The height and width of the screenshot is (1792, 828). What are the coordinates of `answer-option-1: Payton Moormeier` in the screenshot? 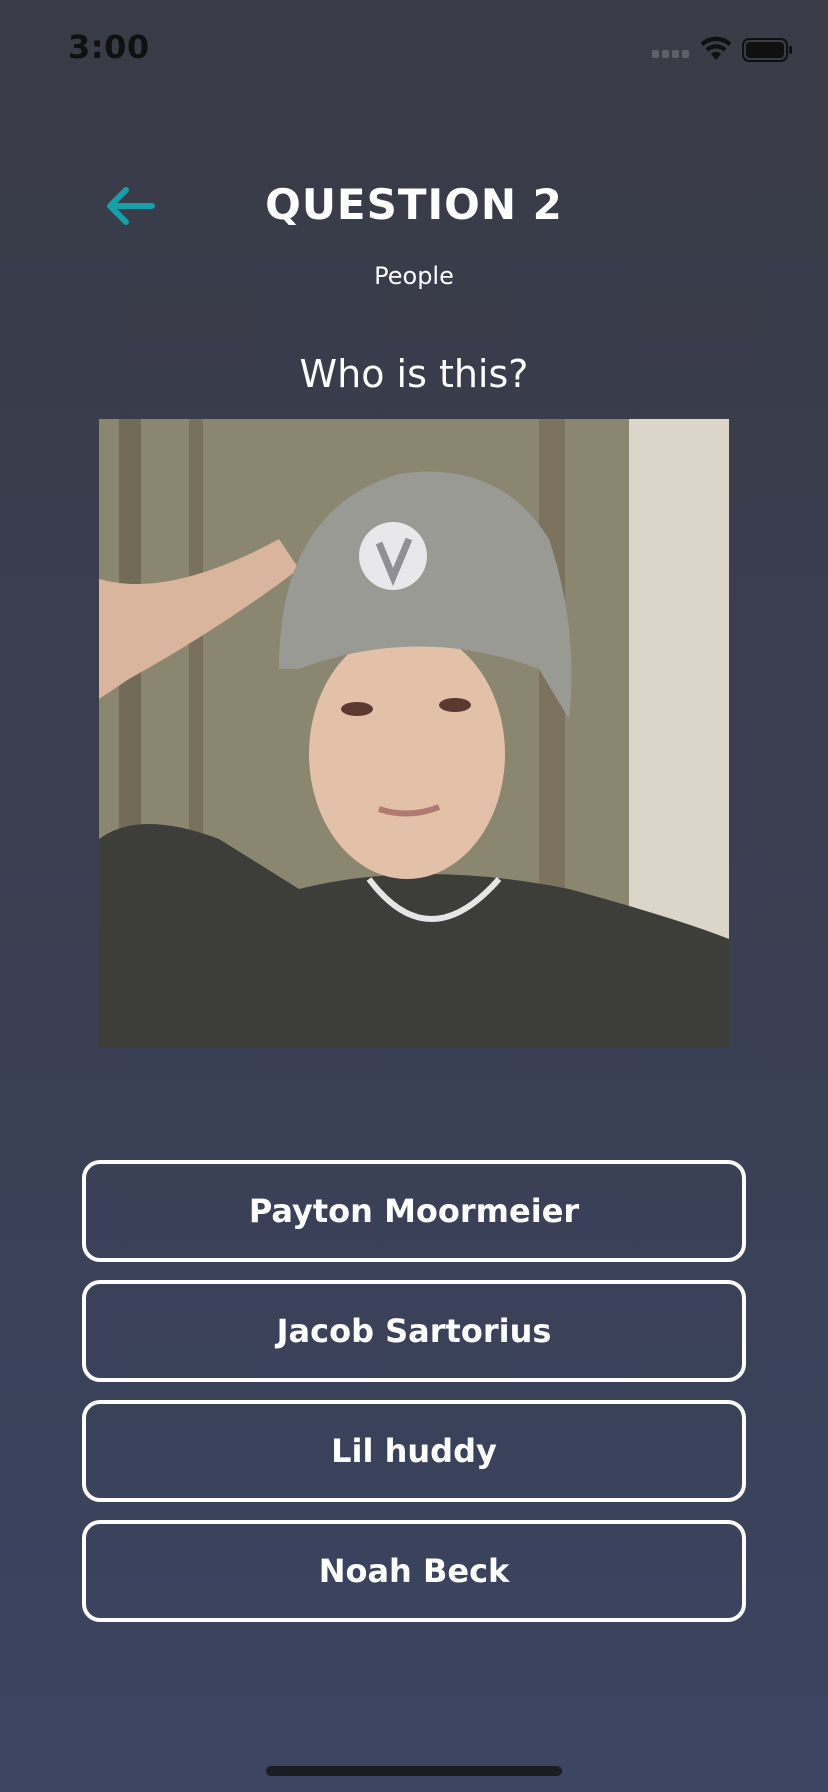 It's located at (414, 1211).